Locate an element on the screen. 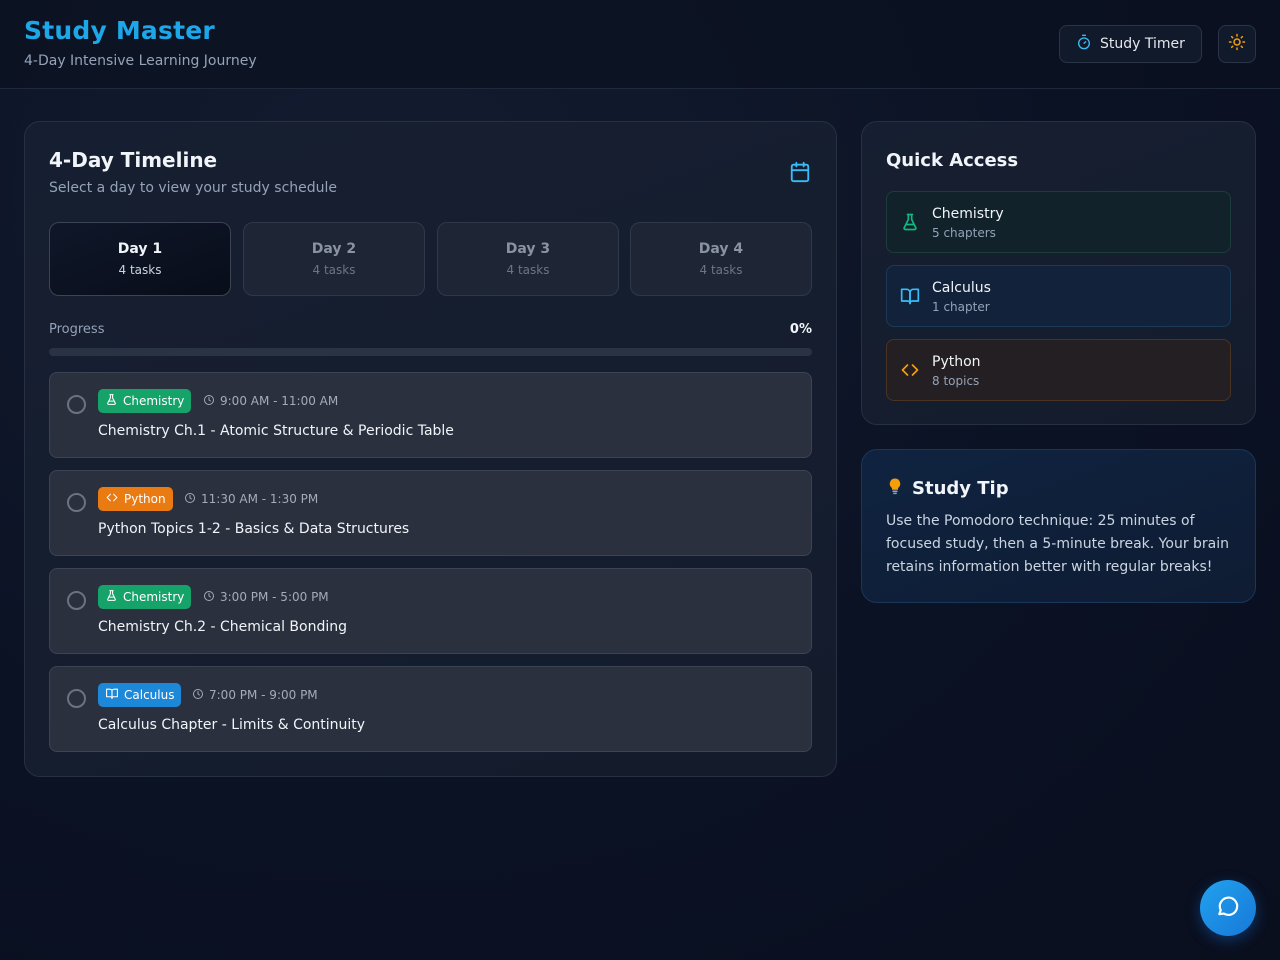 This screenshot has width=1280, height=960. day-tab-4: Day 4 4 tasks is located at coordinates (721, 259).